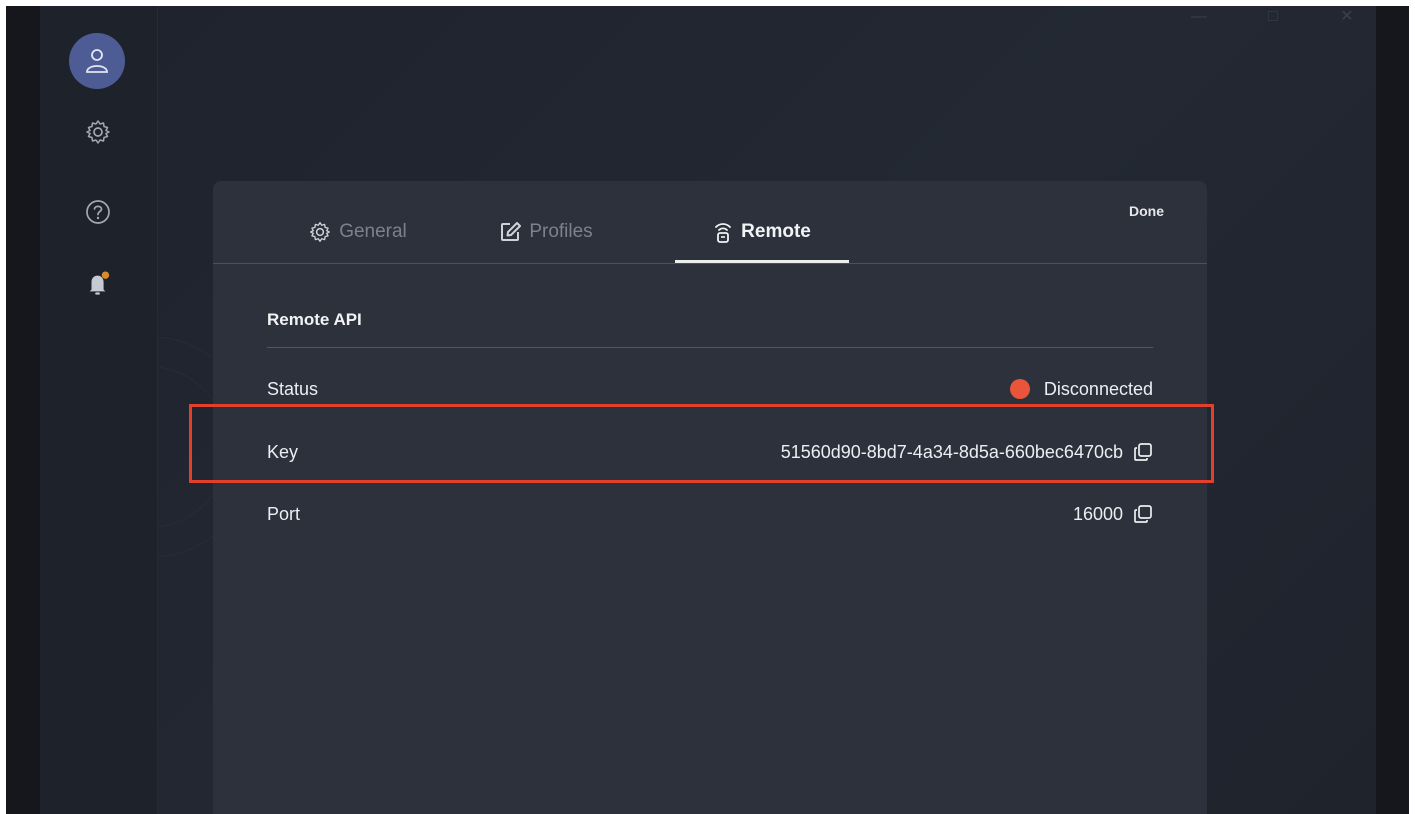  I want to click on window-controls: — □ ✕, so click(1273, 17).